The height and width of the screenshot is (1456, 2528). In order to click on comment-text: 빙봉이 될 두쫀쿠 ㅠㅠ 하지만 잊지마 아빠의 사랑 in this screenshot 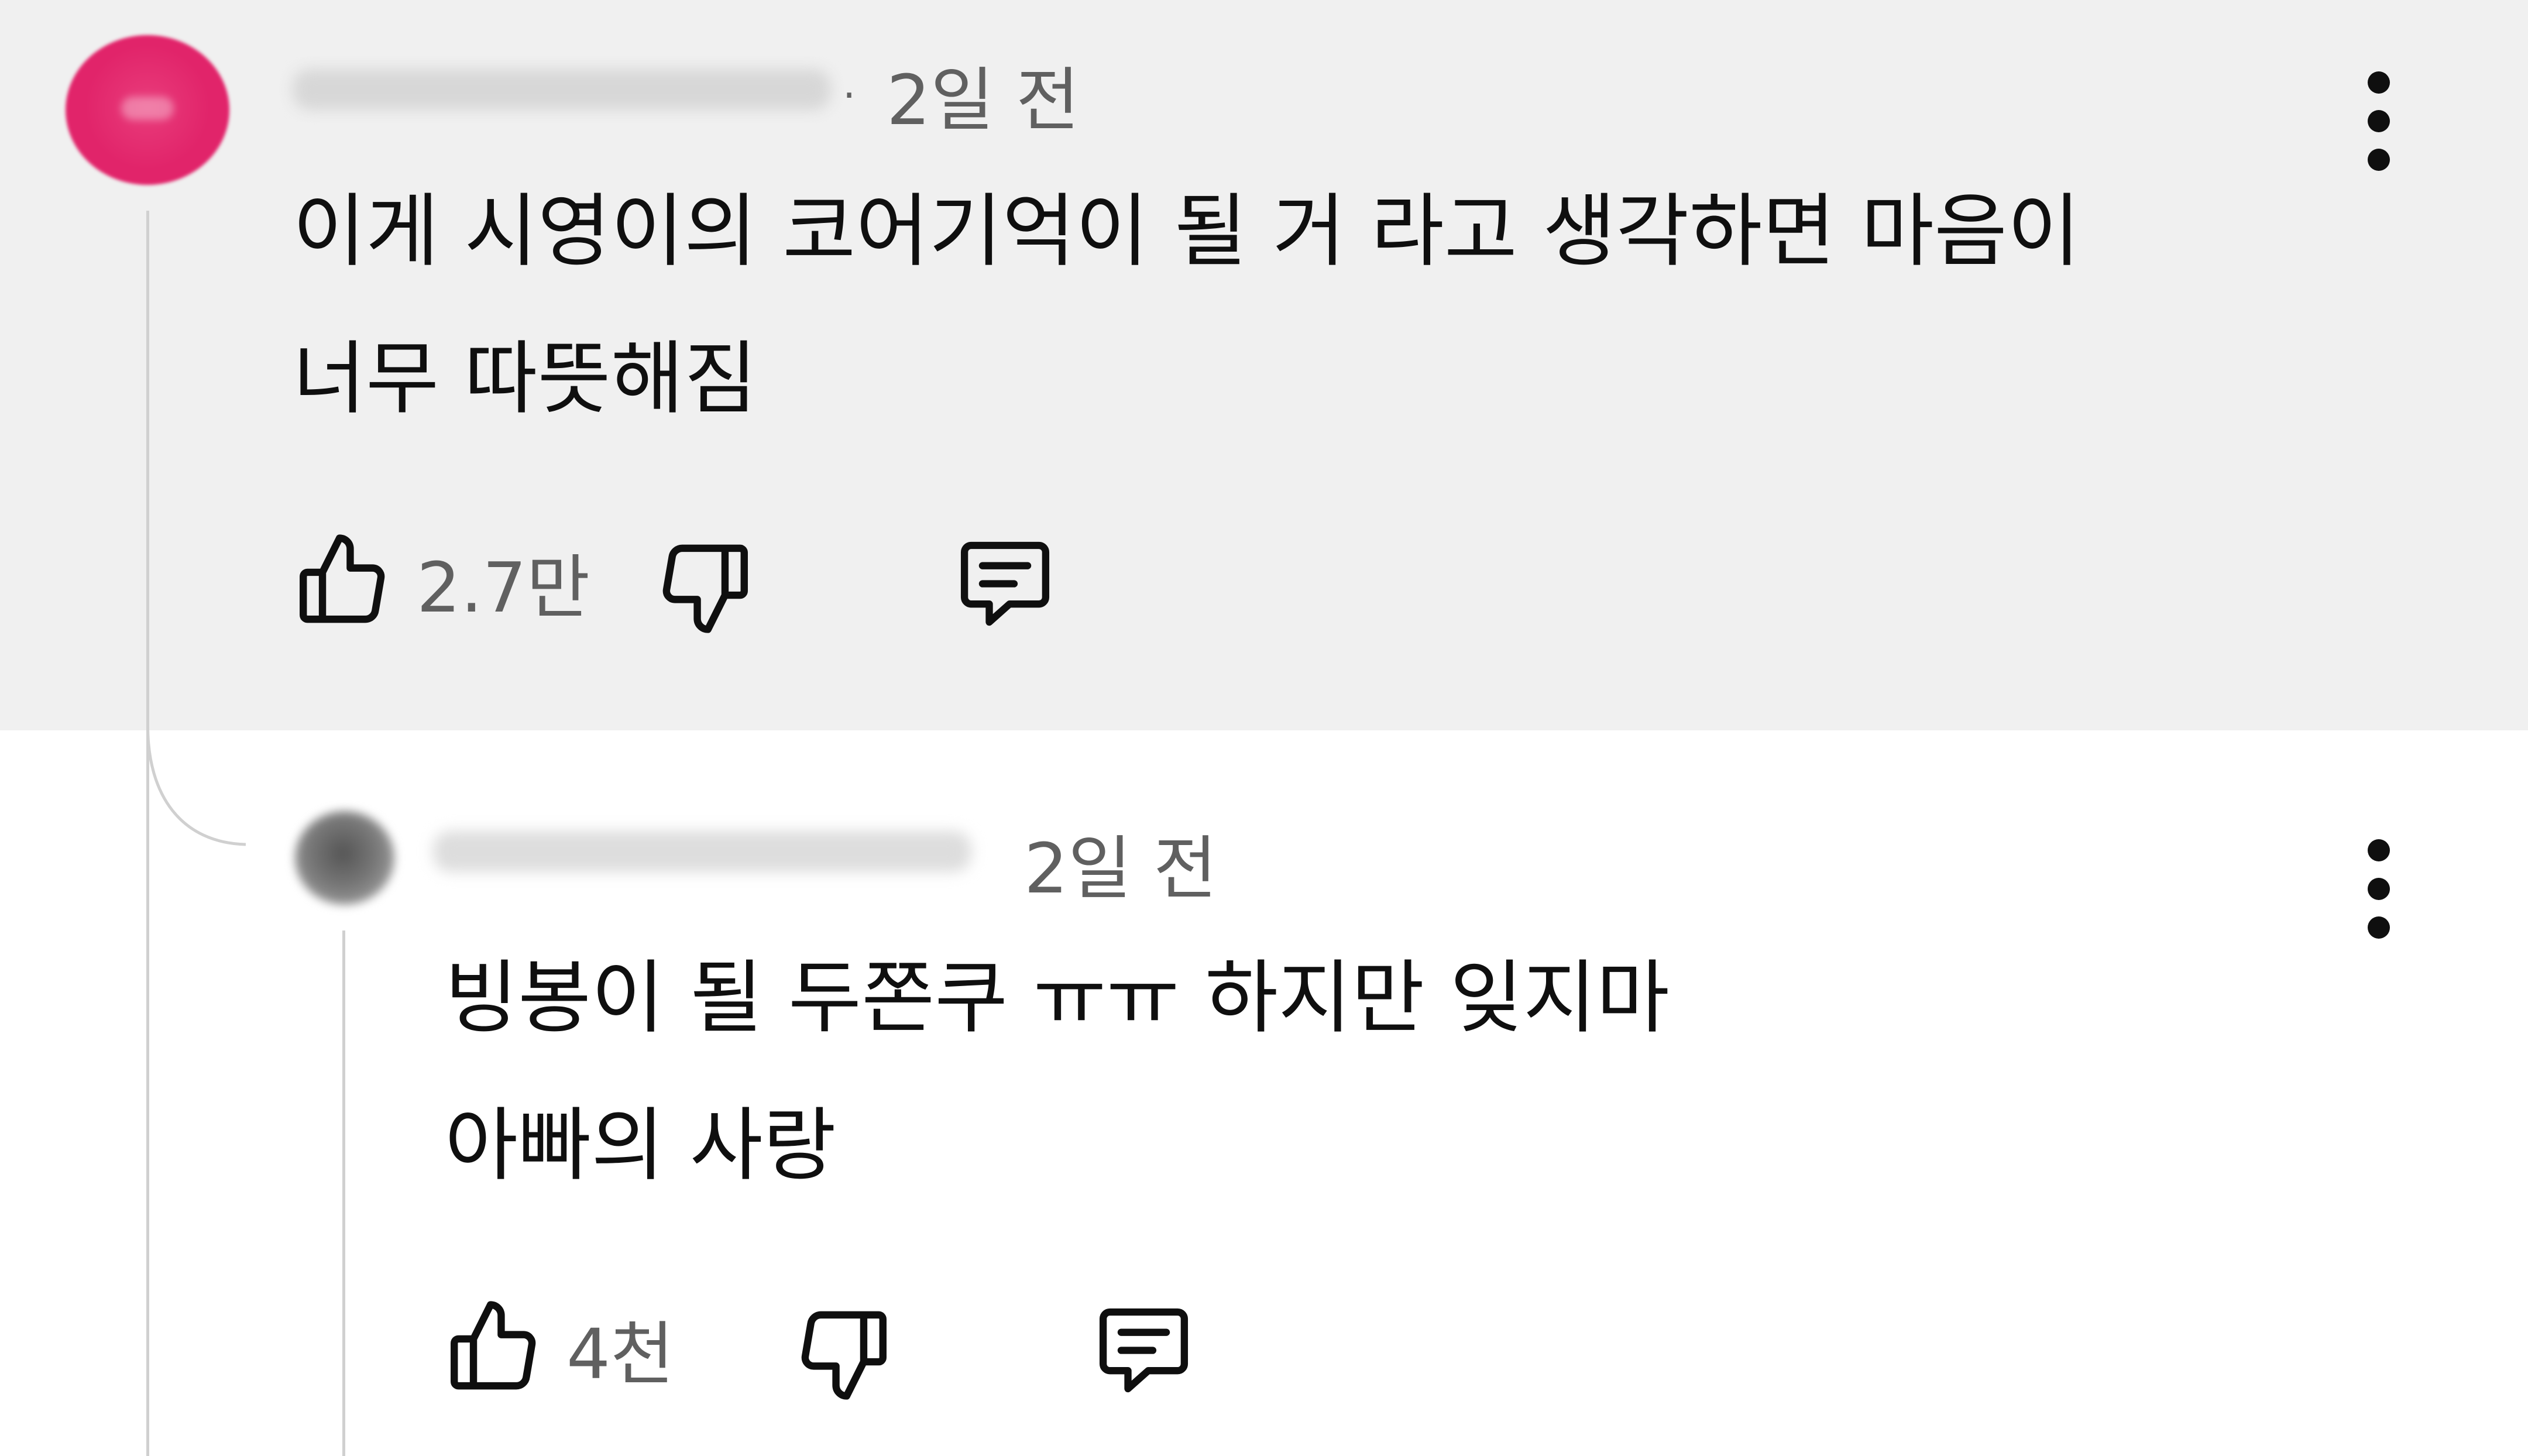, I will do `click(1057, 1072)`.